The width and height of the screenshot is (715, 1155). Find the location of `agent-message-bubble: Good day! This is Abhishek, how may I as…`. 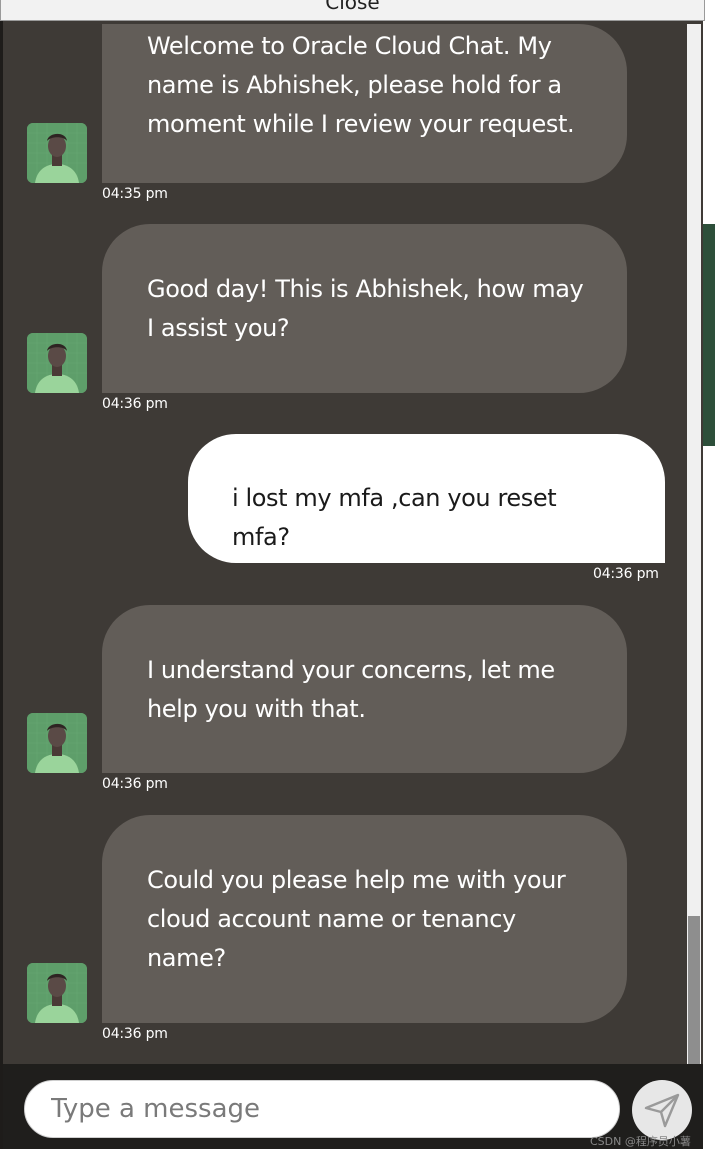

agent-message-bubble: Good day! This is Abhishek, how may I as… is located at coordinates (364, 308).